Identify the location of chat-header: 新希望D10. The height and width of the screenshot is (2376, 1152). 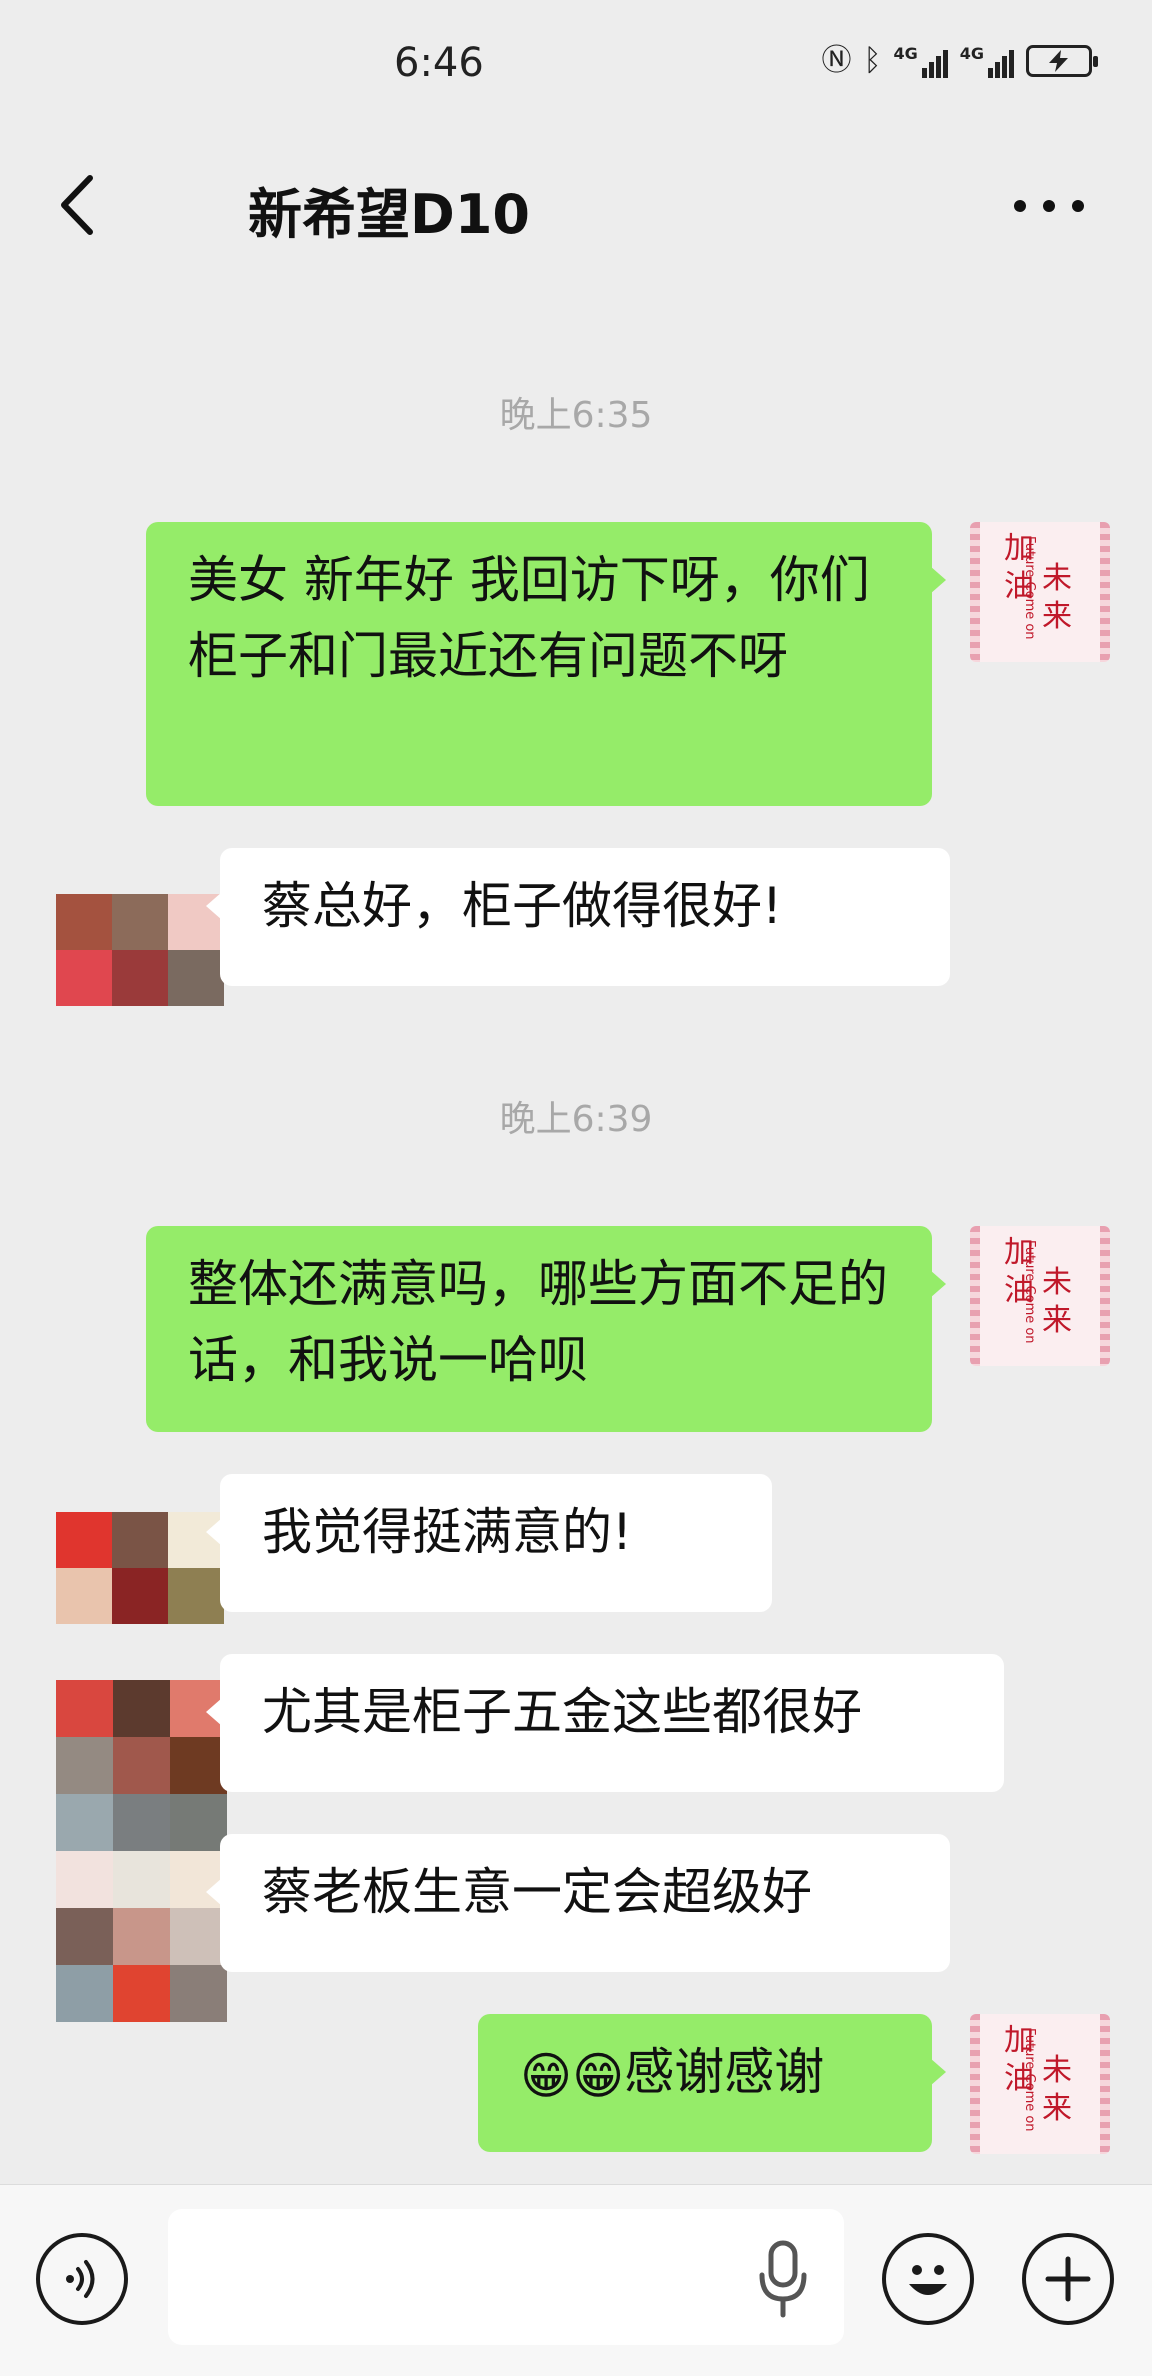
(576, 205).